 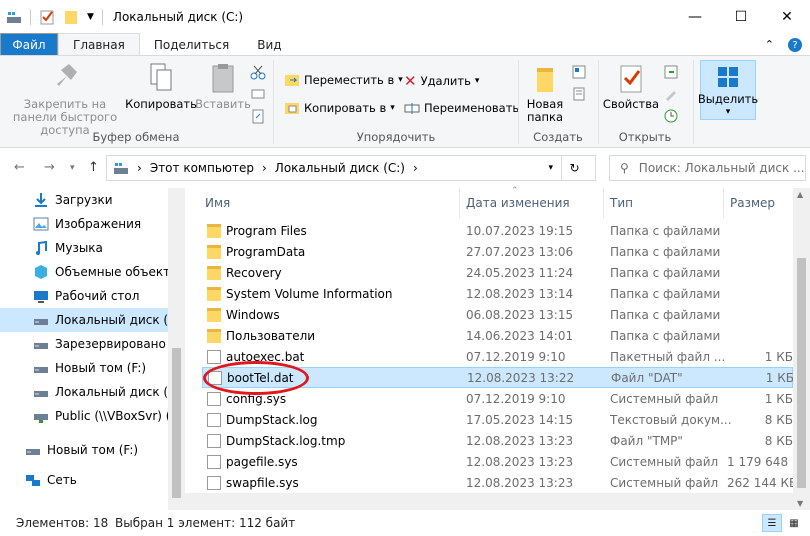 I want to click on nav-item: Локальный диск (C:), so click(x=84, y=320).